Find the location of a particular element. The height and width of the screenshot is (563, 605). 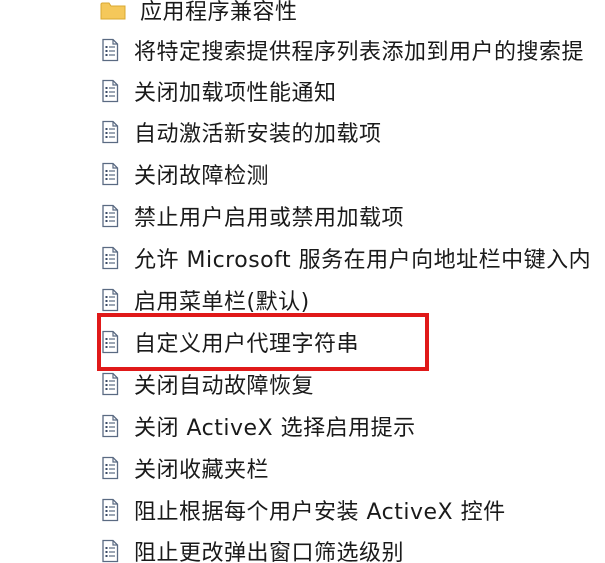

tree-item-policy: 关闭自动故障恢复 is located at coordinates (352, 384).